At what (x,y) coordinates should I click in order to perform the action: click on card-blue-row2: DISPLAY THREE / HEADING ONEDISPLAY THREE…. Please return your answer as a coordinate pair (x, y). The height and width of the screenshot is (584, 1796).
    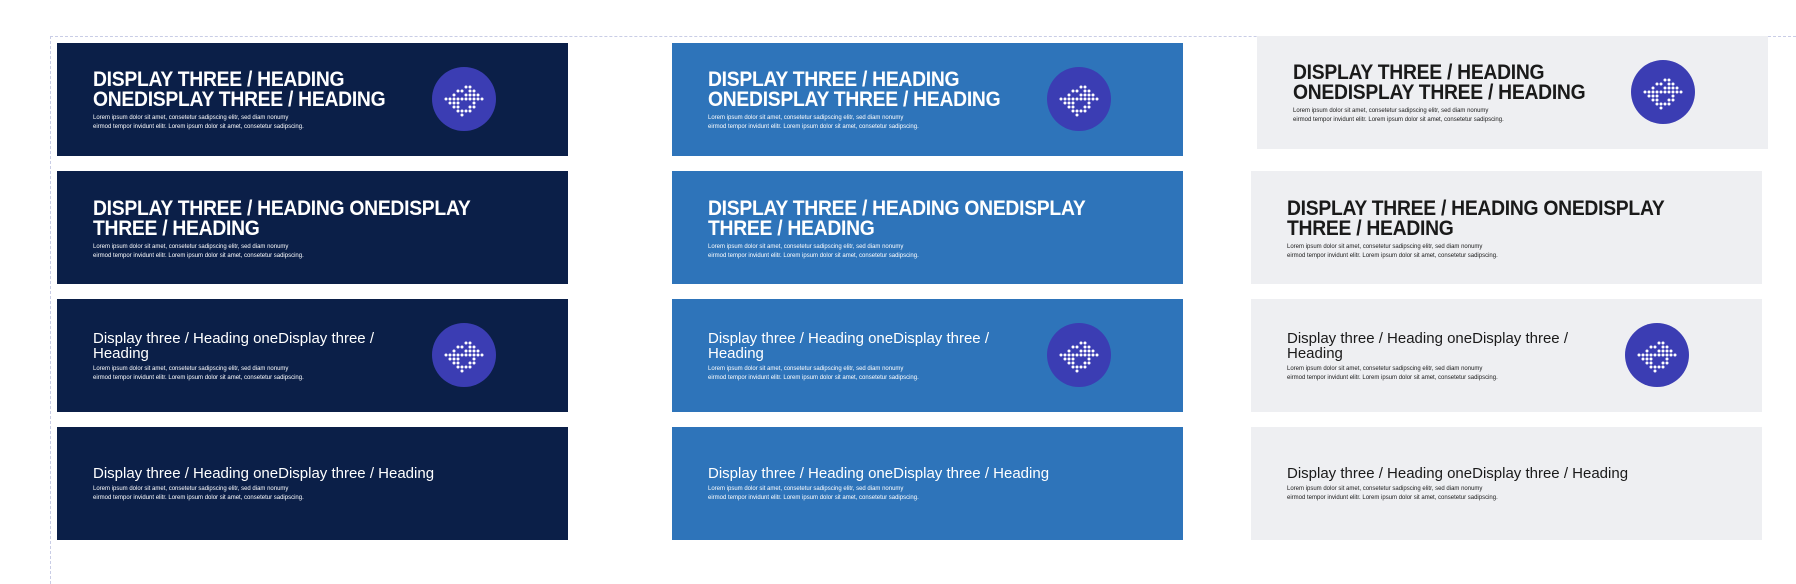
    Looking at the image, I should click on (927, 227).